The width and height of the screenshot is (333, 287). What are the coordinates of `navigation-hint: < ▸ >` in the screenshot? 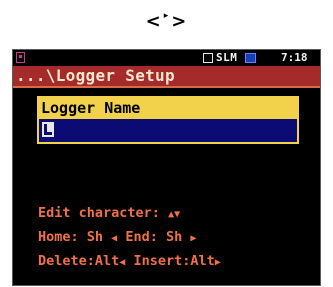 It's located at (166, 21).